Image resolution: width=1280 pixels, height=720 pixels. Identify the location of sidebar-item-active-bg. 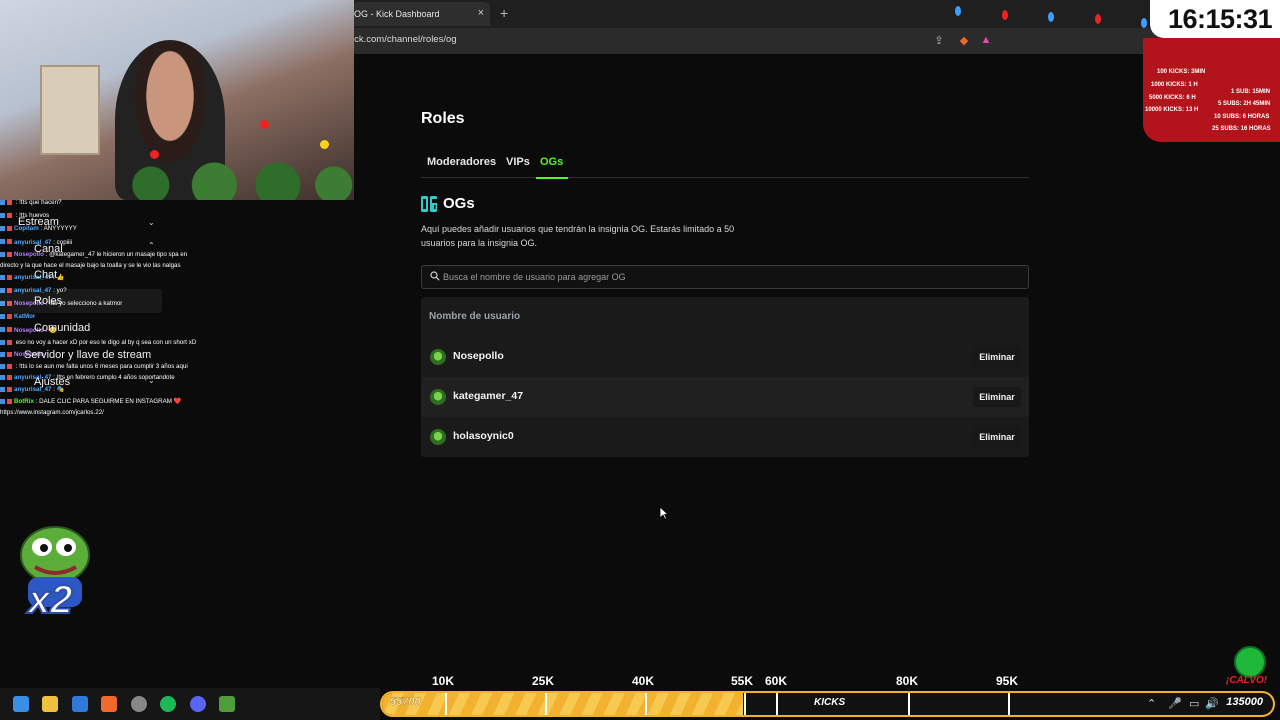
(81, 301).